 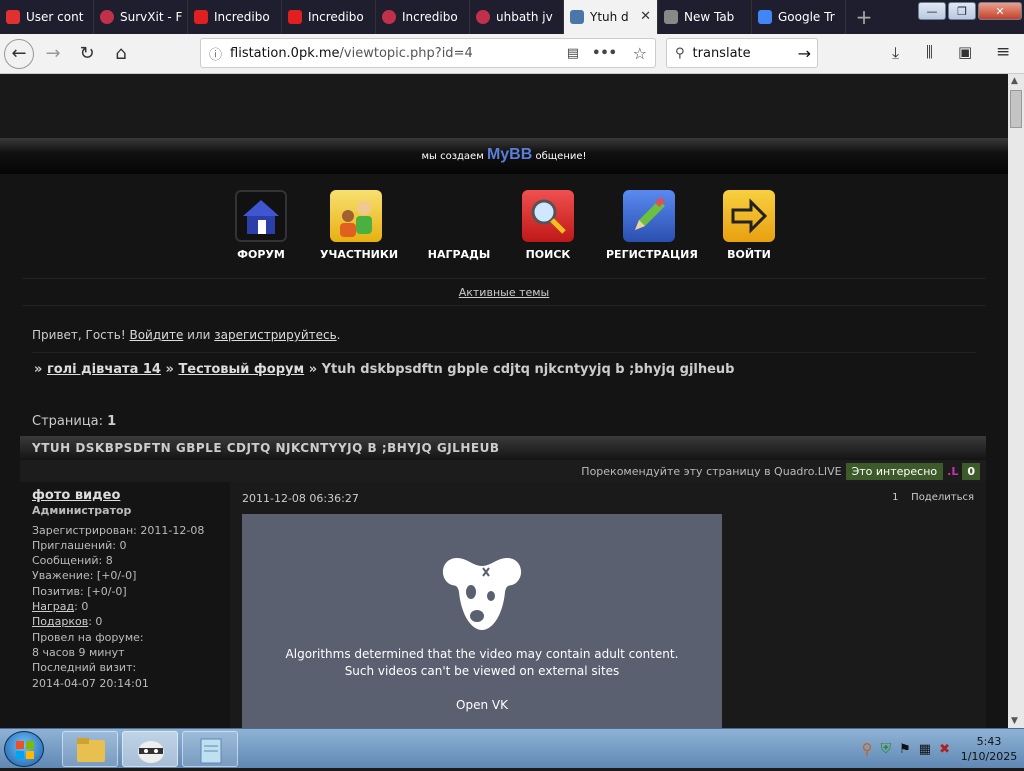 I want to click on menu-label: НАГРАДЫ, so click(x=459, y=254).